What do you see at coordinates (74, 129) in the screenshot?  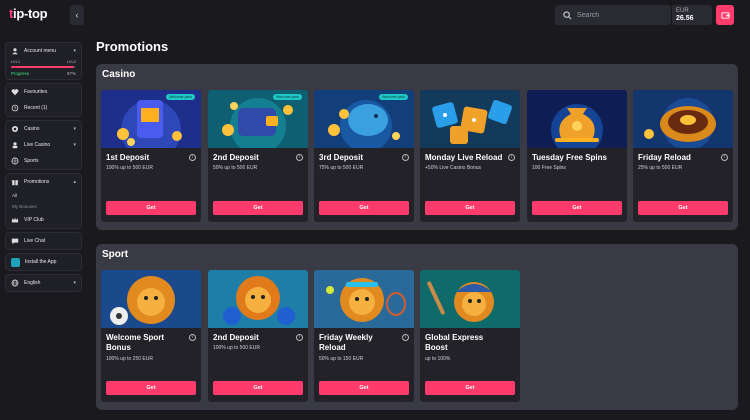 I see `chevron-down-icon: ▾` at bounding box center [74, 129].